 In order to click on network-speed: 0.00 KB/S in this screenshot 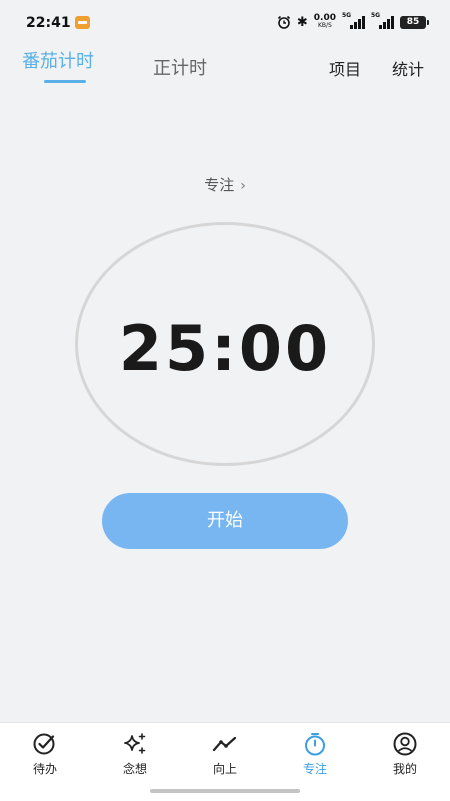, I will do `click(325, 22)`.